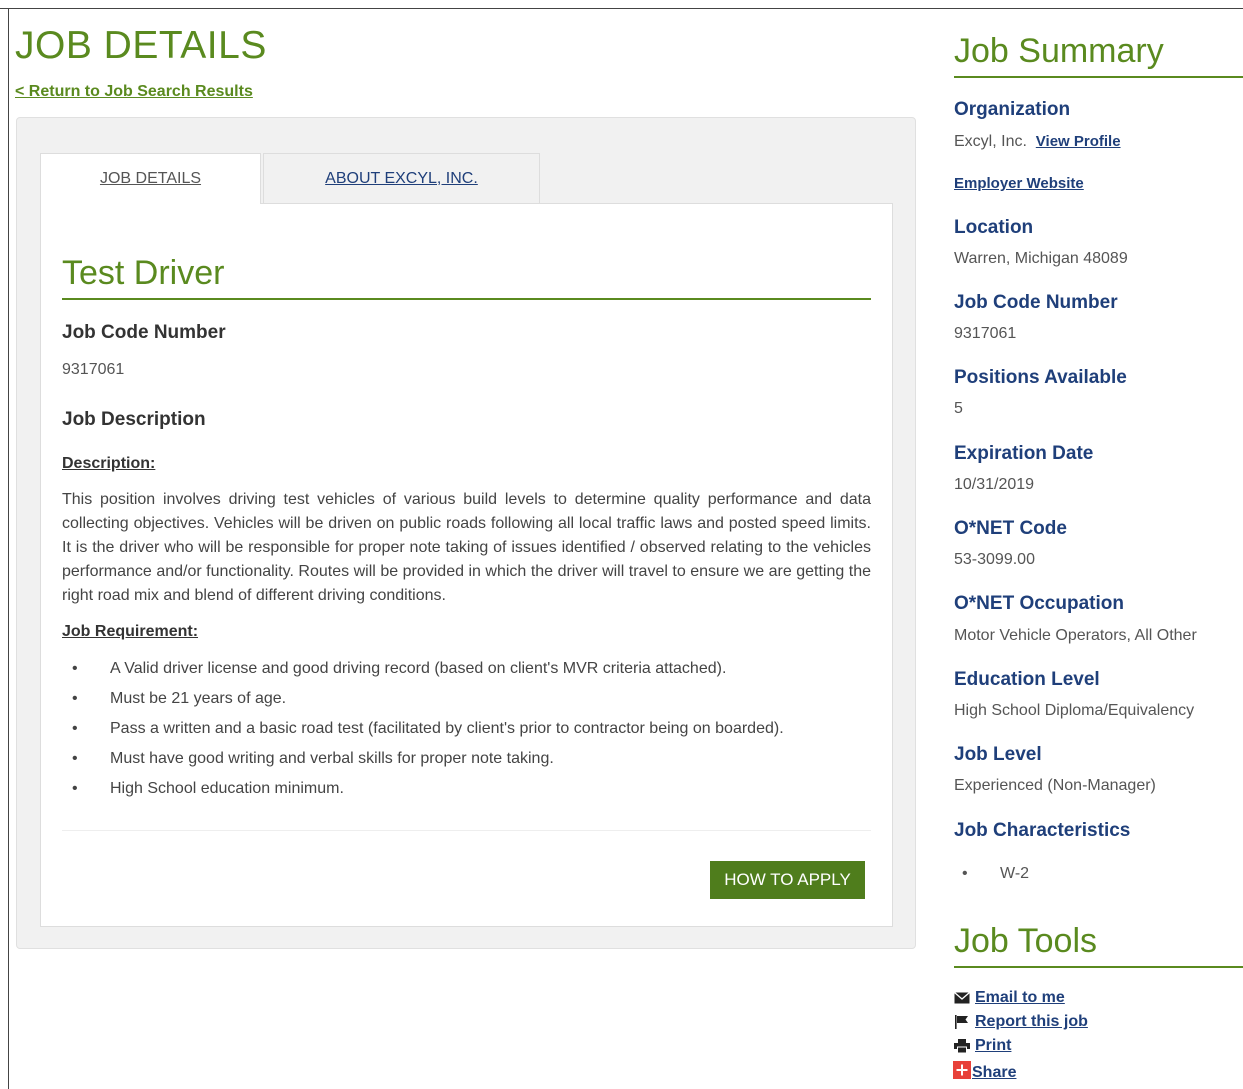 This screenshot has height=1089, width=1243. What do you see at coordinates (1027, 679) in the screenshot?
I see `education-heading: Education Level` at bounding box center [1027, 679].